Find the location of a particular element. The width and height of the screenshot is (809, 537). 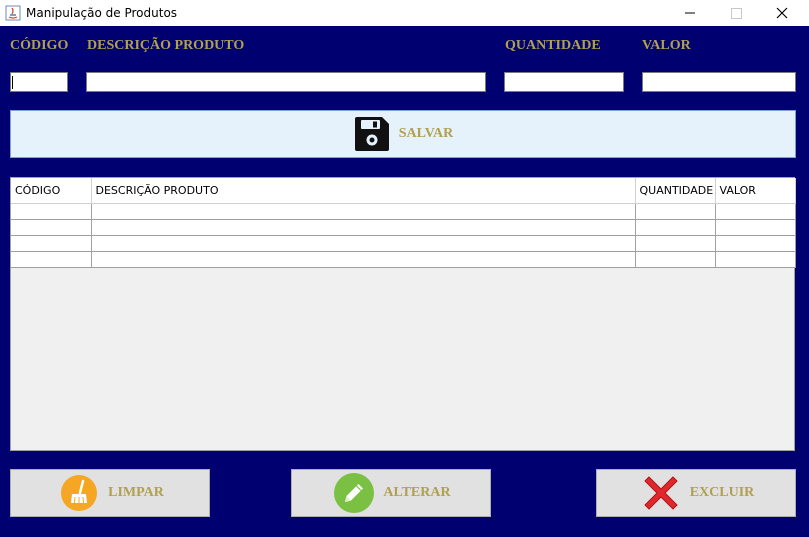

close-icon is located at coordinates (782, 13).